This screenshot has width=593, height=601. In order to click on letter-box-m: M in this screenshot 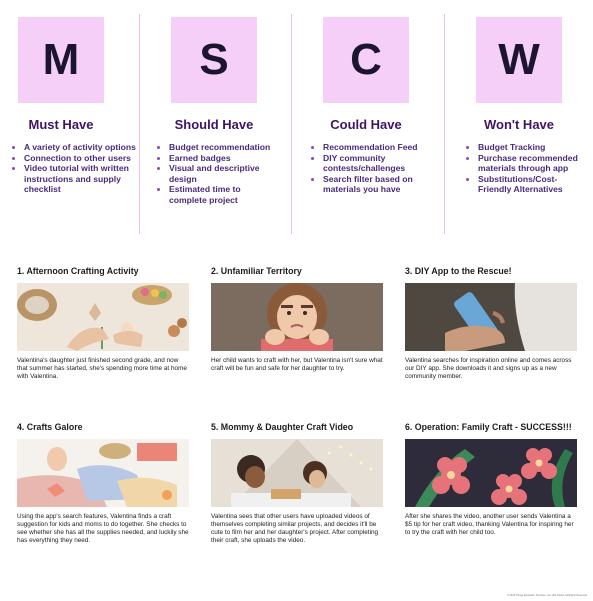, I will do `click(61, 60)`.